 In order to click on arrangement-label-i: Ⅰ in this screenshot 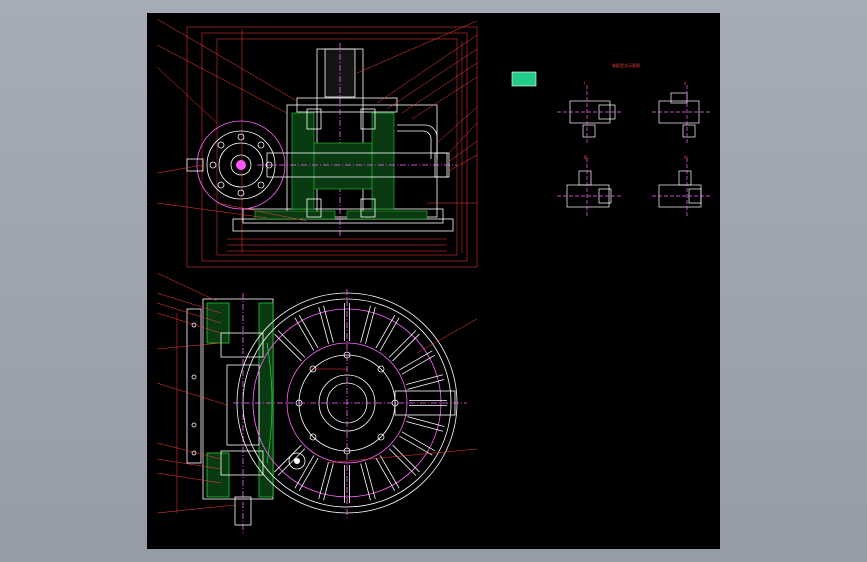, I will do `click(584, 83)`.